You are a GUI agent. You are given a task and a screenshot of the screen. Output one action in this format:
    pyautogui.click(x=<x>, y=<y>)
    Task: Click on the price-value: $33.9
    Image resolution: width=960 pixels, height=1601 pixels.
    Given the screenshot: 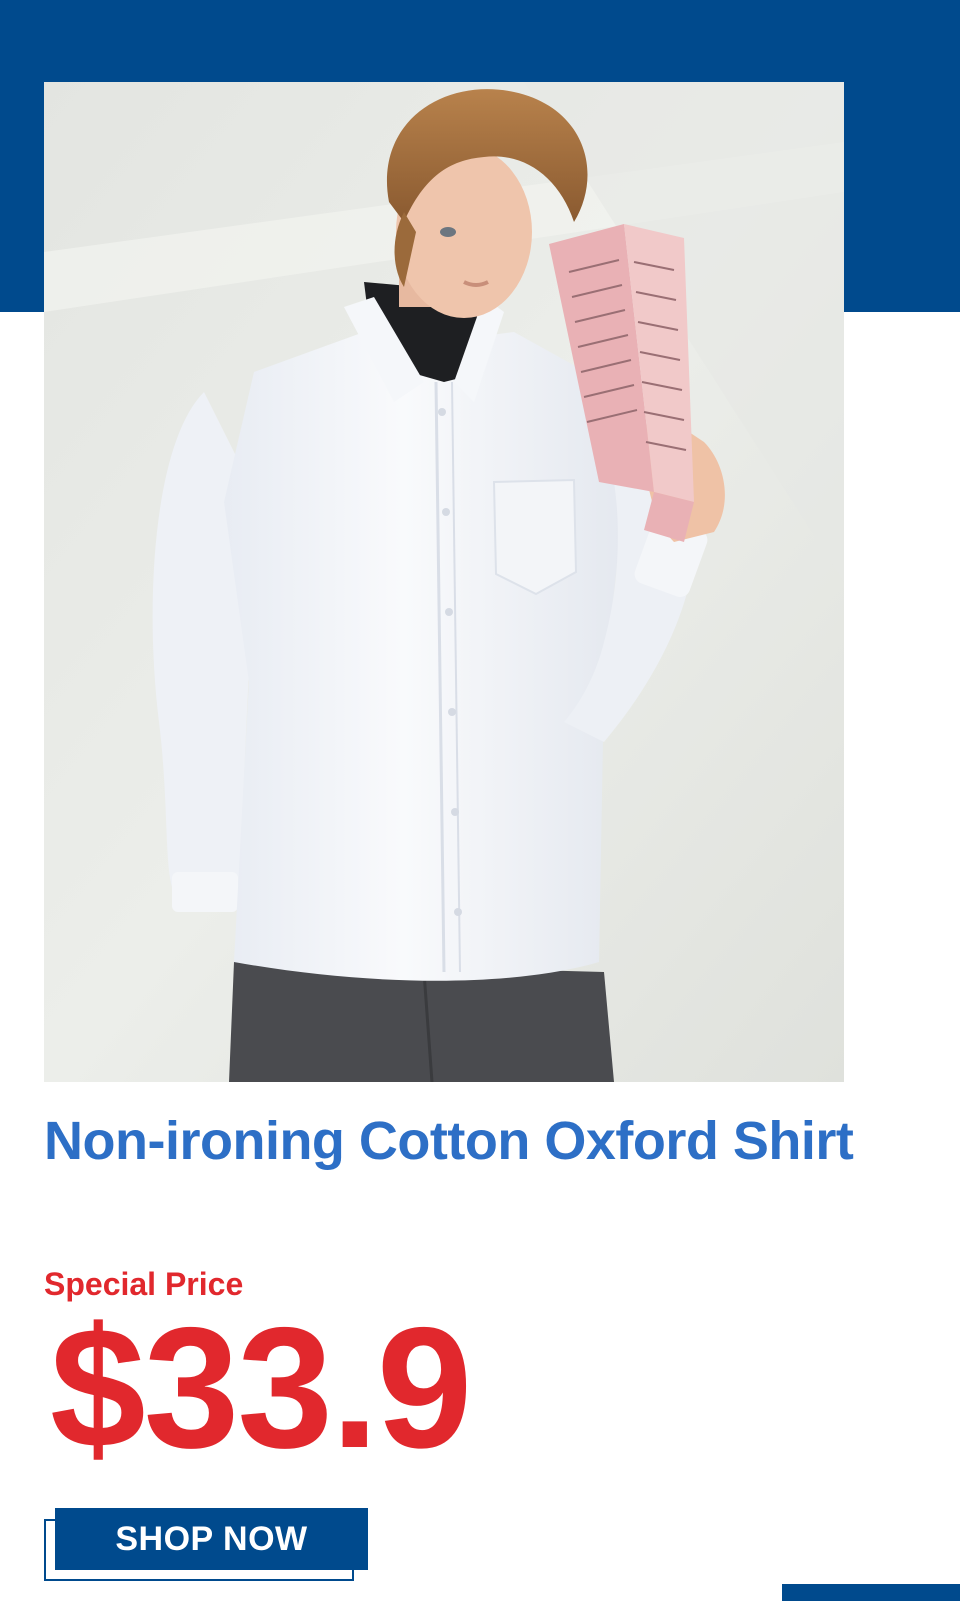 What is the action you would take?
    pyautogui.click(x=261, y=1388)
    